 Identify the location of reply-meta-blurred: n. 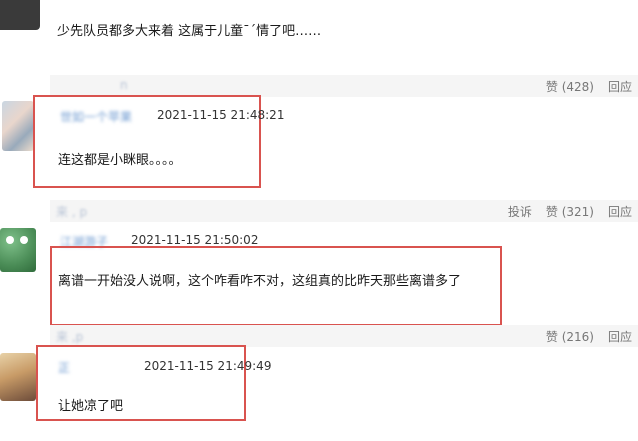
(124, 85).